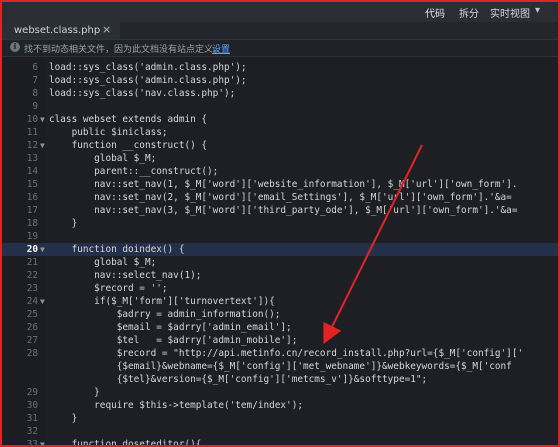  What do you see at coordinates (32, 418) in the screenshot?
I see `line-number: 31` at bounding box center [32, 418].